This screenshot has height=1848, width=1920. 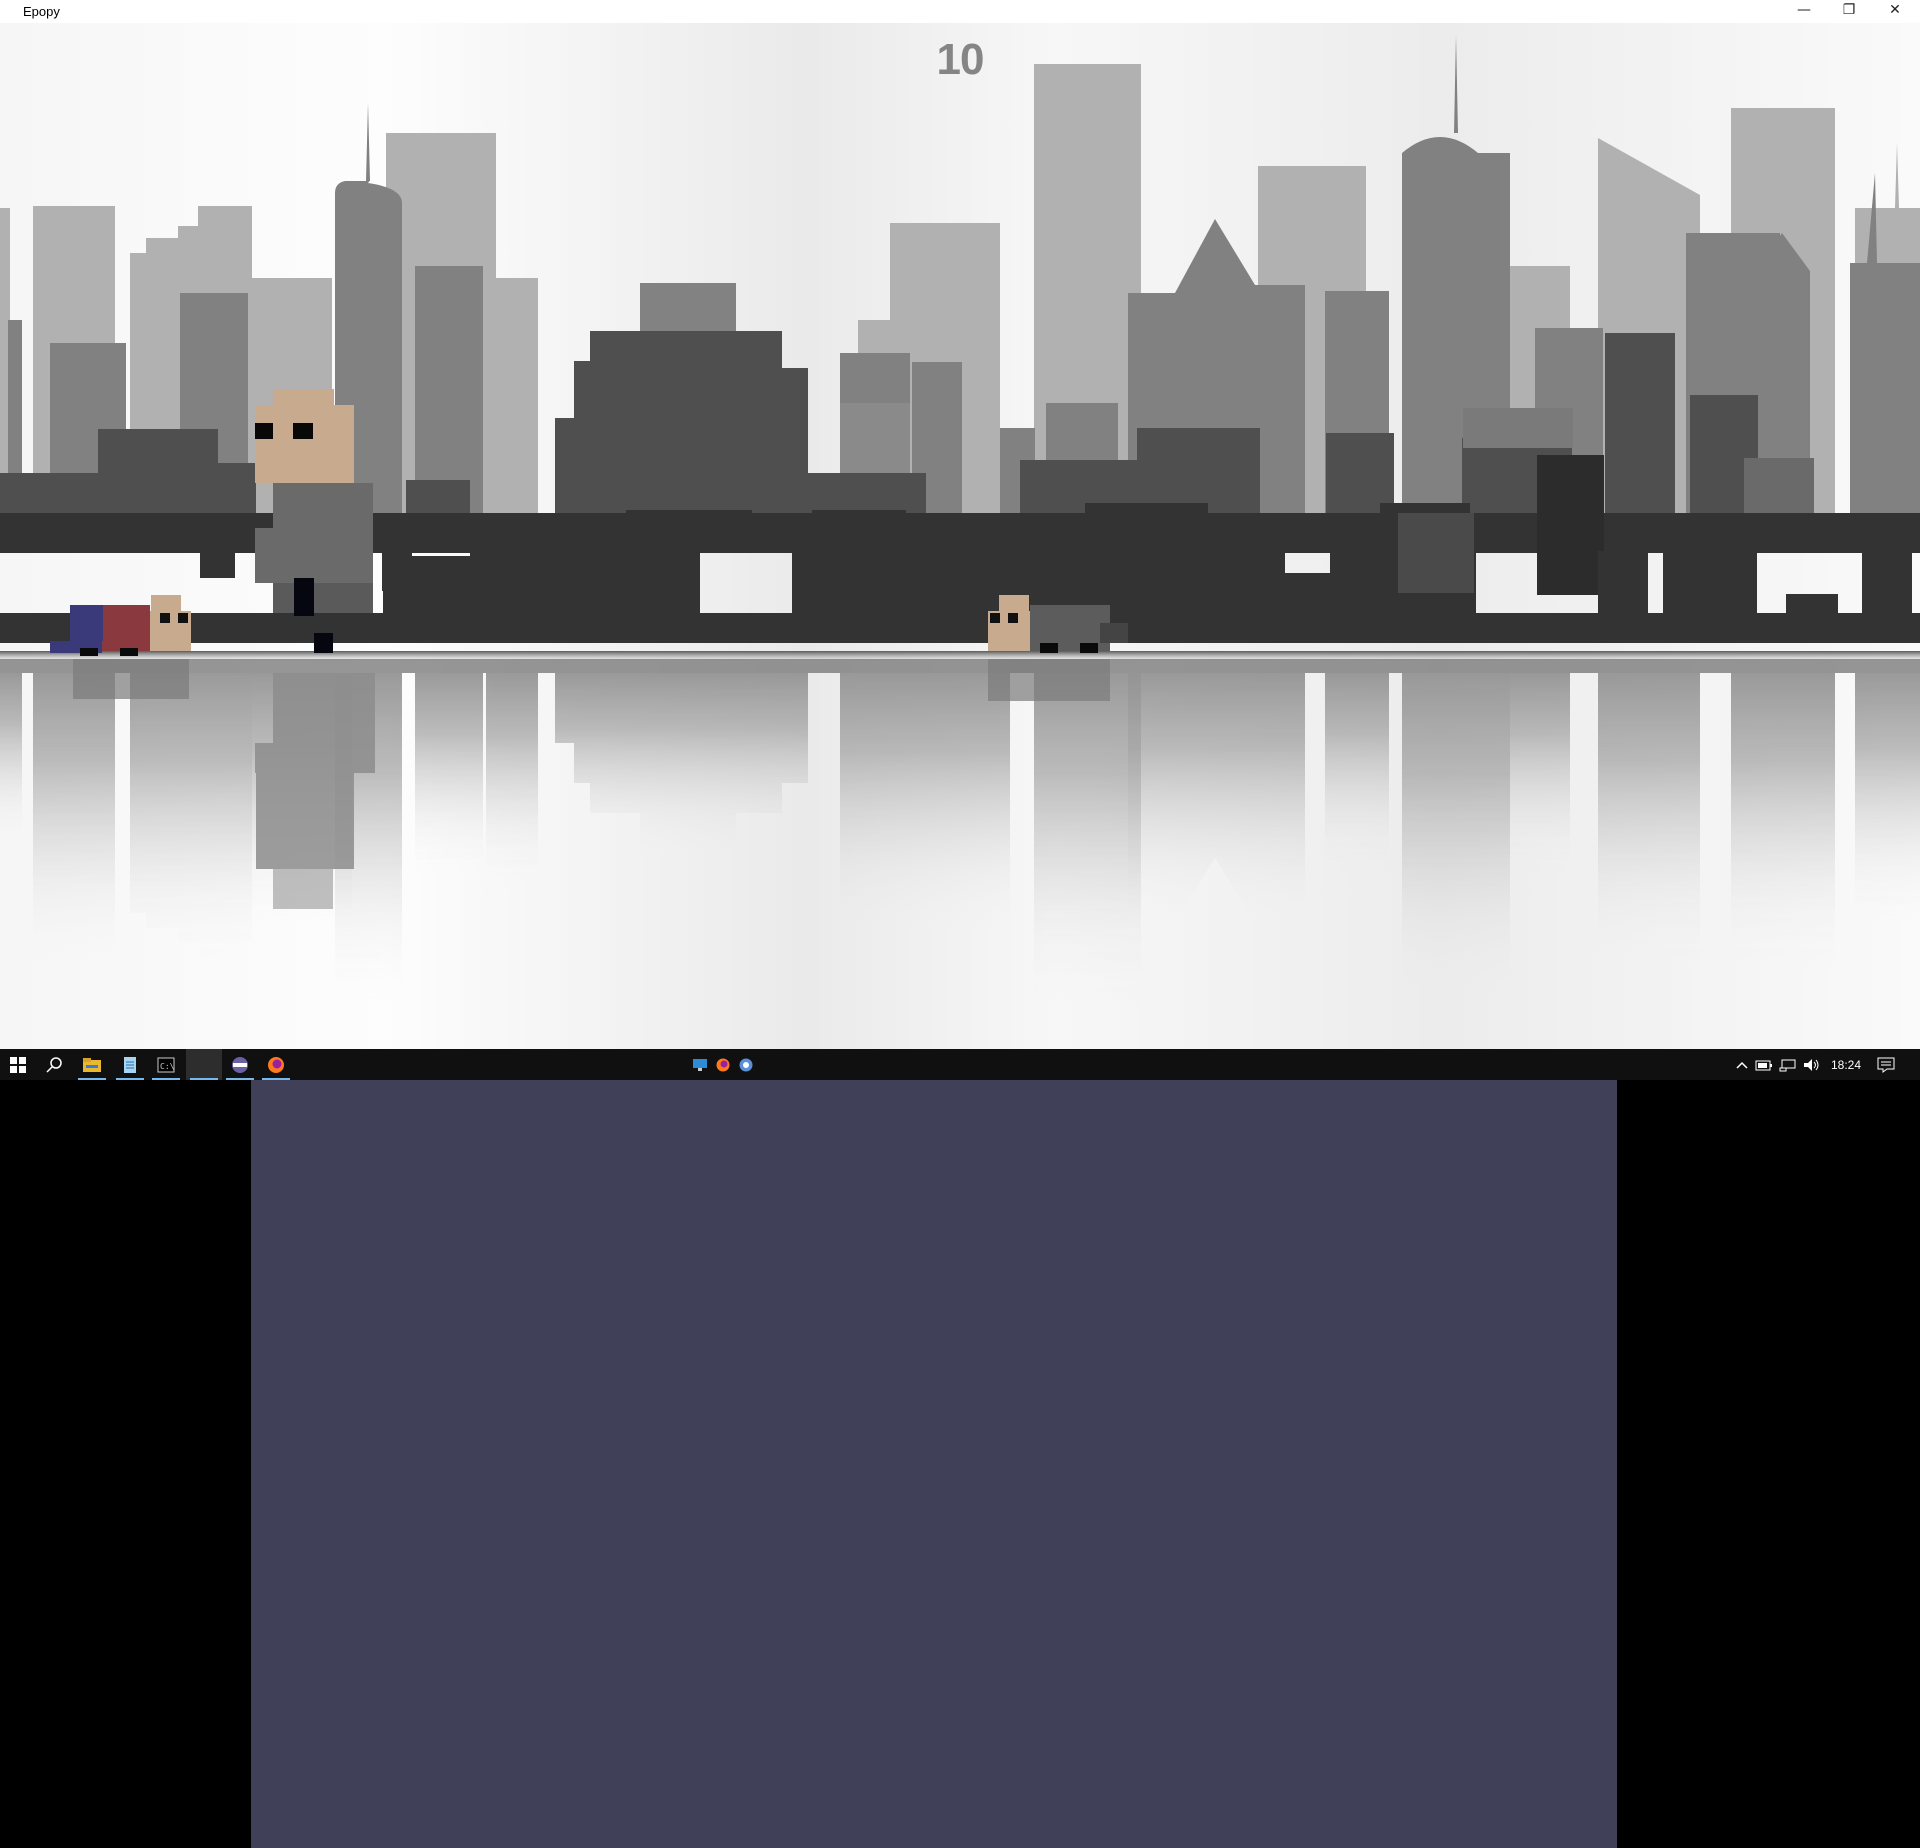 I want to click on taskbar-firefox, so click(x=276, y=1064).